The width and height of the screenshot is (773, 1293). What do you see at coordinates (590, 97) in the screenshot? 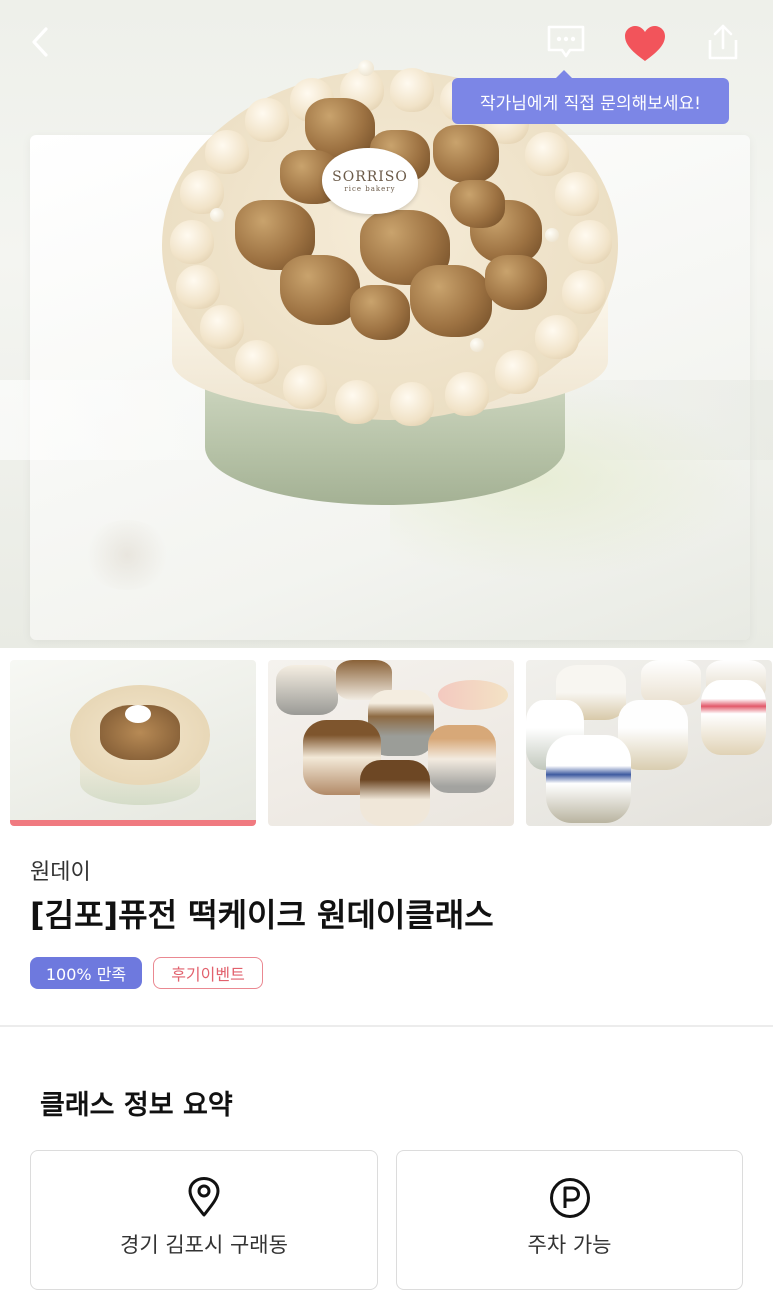
I see `inquiry-tooltip: 작가님에게 직접 문의해보세요!` at bounding box center [590, 97].